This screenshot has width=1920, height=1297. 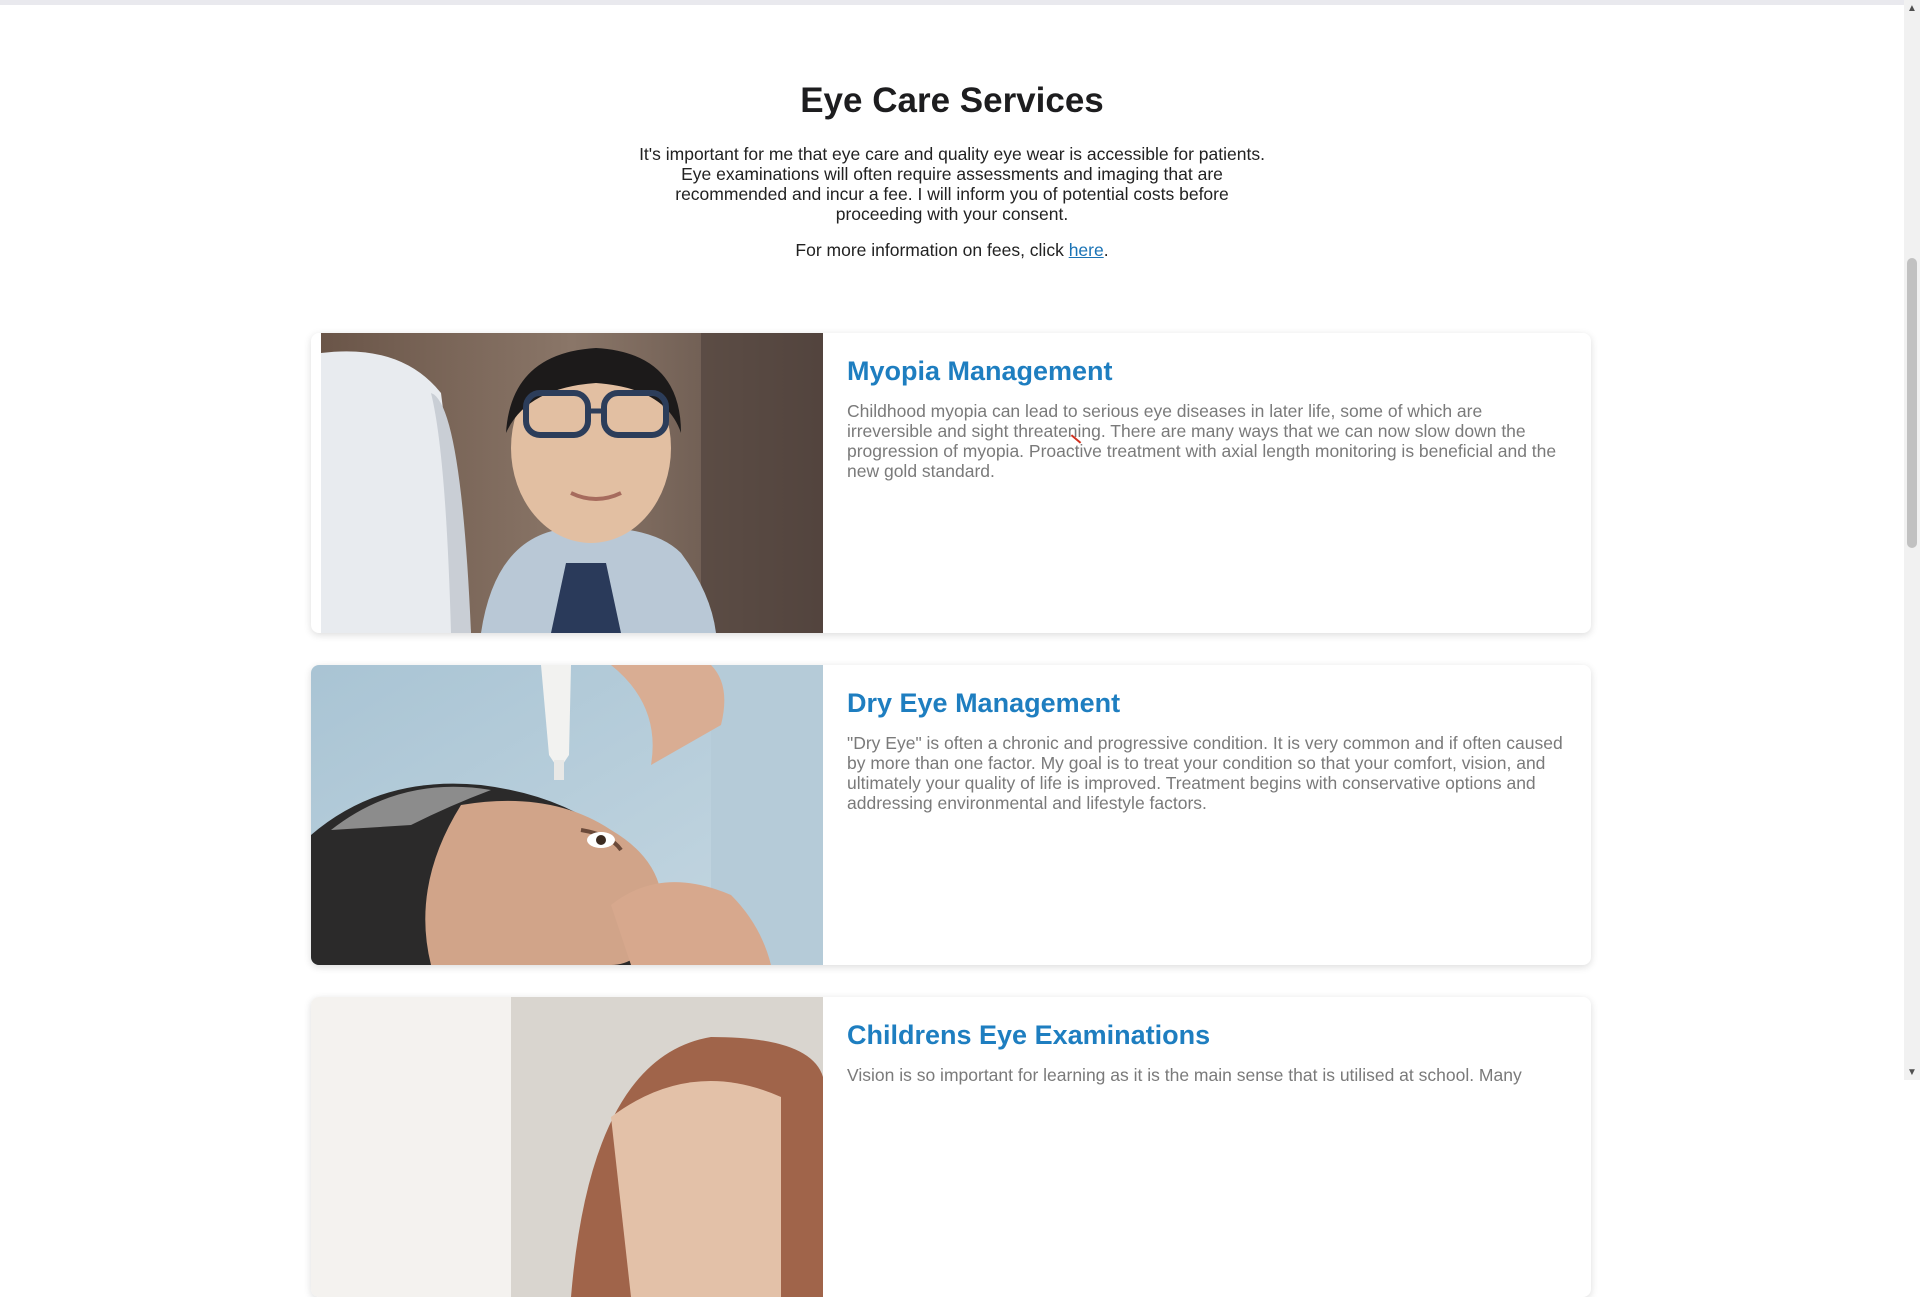 What do you see at coordinates (952, 2) in the screenshot?
I see `top-edge-strip` at bounding box center [952, 2].